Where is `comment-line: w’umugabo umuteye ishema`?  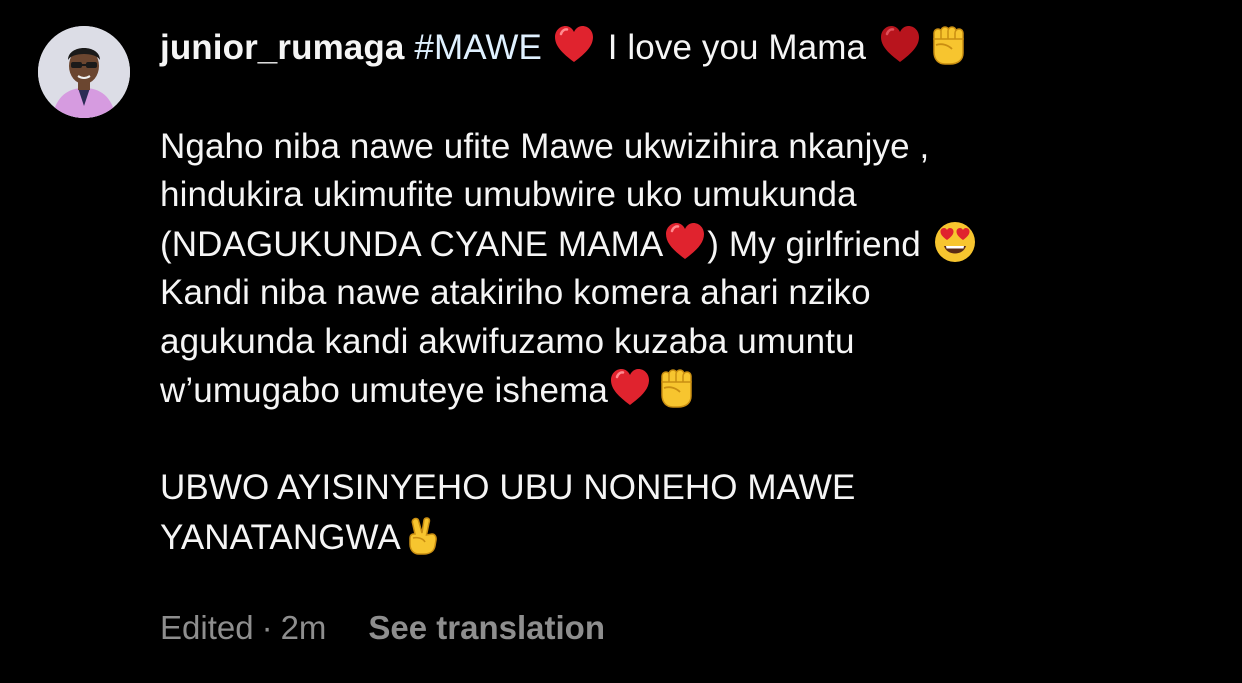 comment-line: w’umugabo umuteye ishema is located at coordinates (690, 391).